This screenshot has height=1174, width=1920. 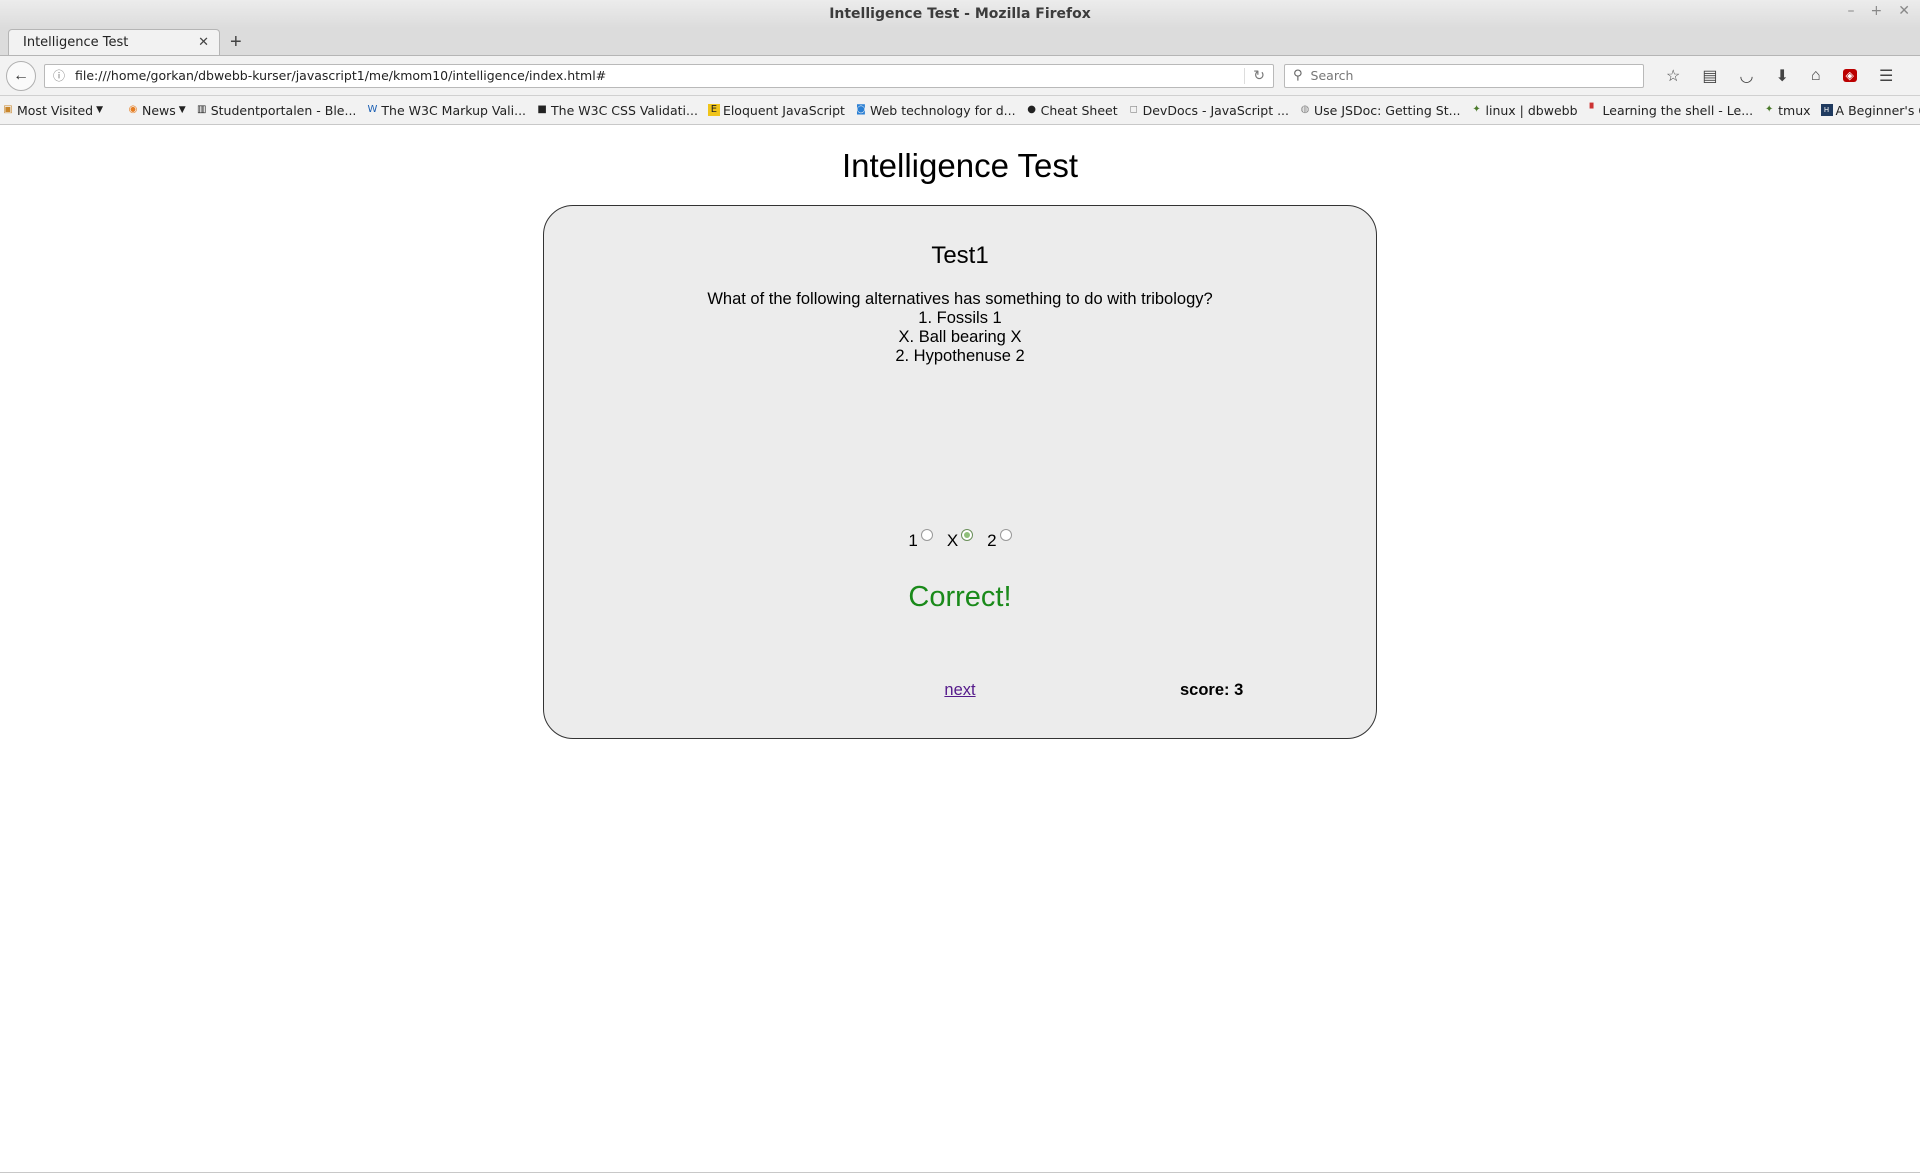 I want to click on option-2: 2, so click(x=999, y=540).